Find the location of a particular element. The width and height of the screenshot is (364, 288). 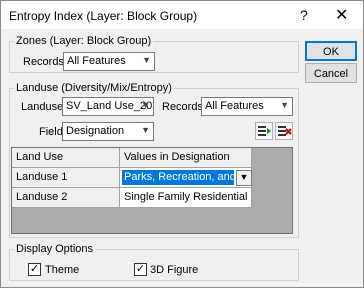

zones-records-dropdown: All Features ▼ is located at coordinates (109, 61).